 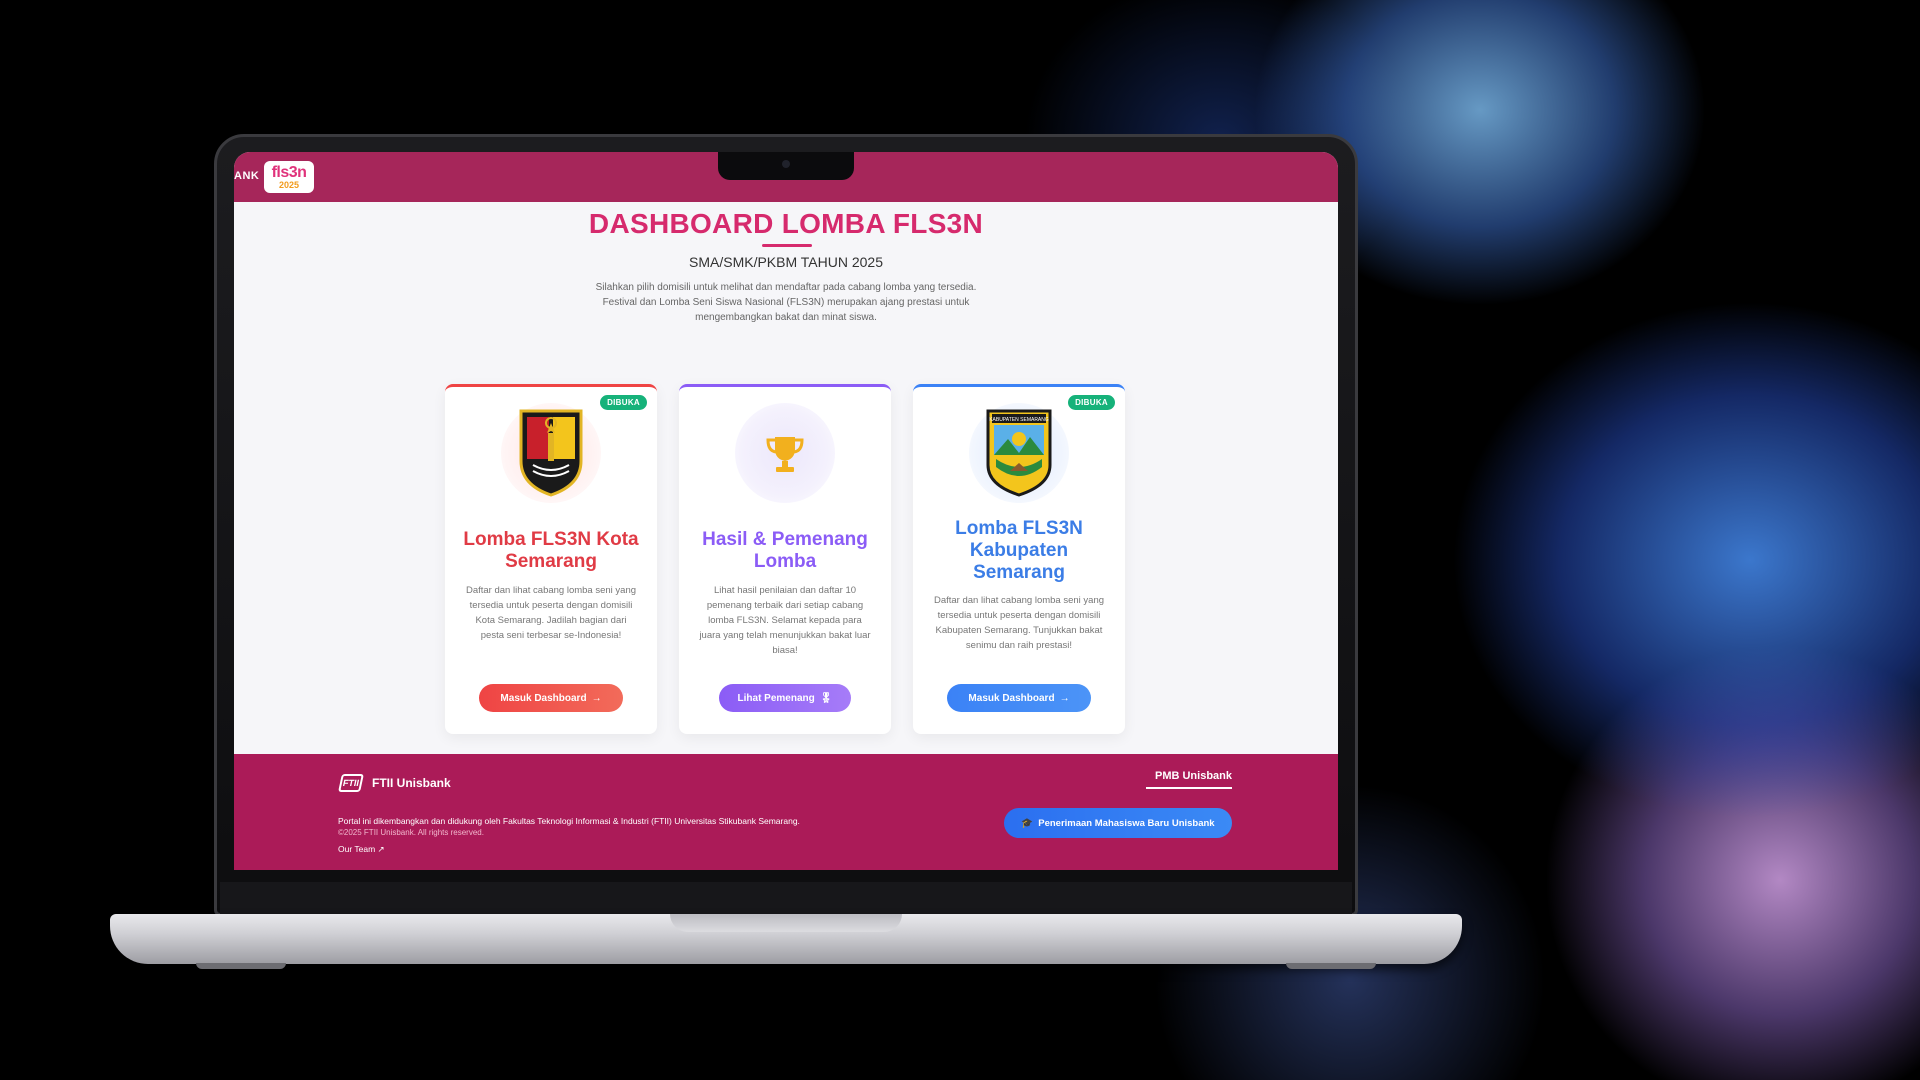 I want to click on kota-semarang-shield-icon, so click(x=551, y=453).